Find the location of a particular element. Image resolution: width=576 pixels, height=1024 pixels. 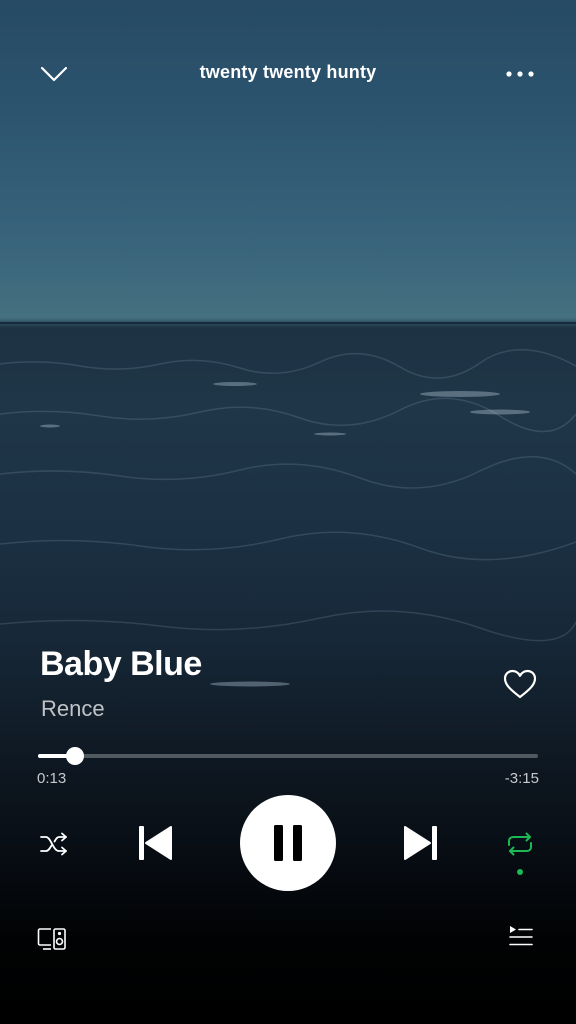

like-button is located at coordinates (520, 684).